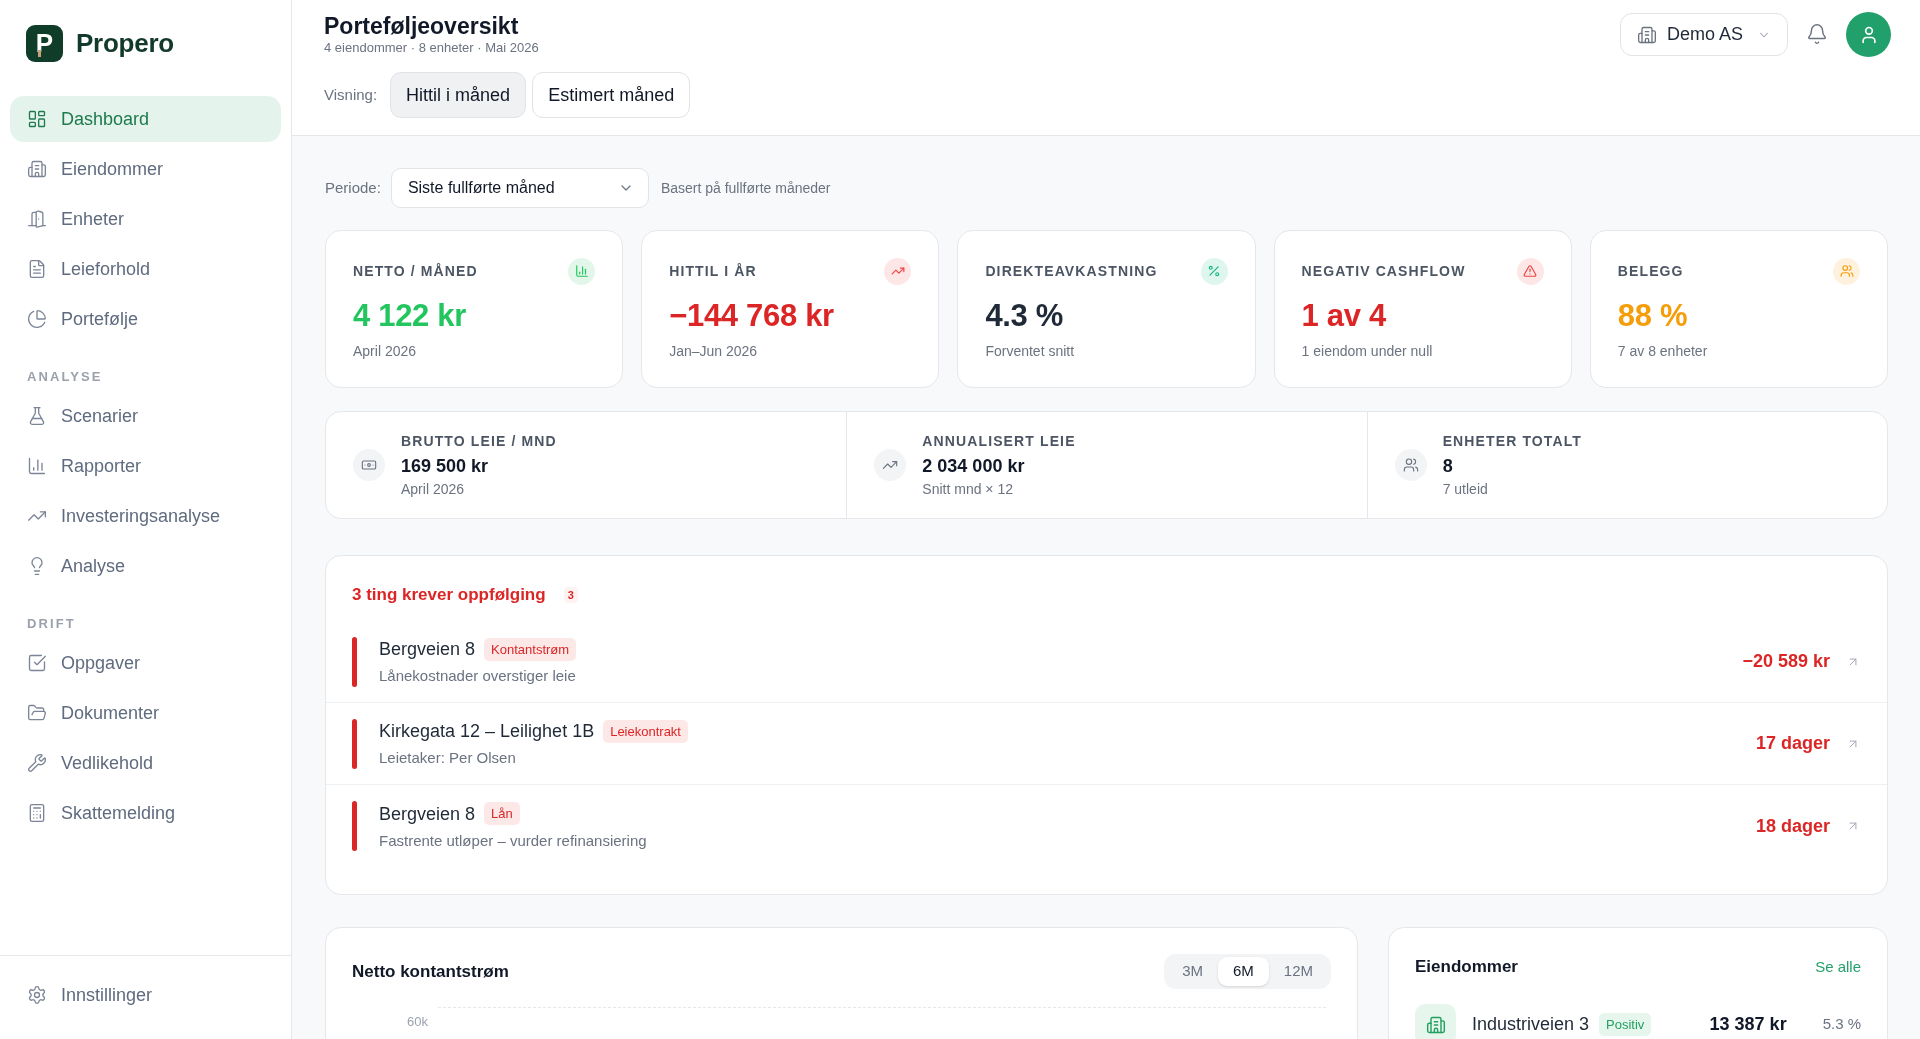 Image resolution: width=1920 pixels, height=1039 pixels. Describe the element at coordinates (410, 316) in the screenshot. I see `kpi-value: 4 122 kr` at that location.